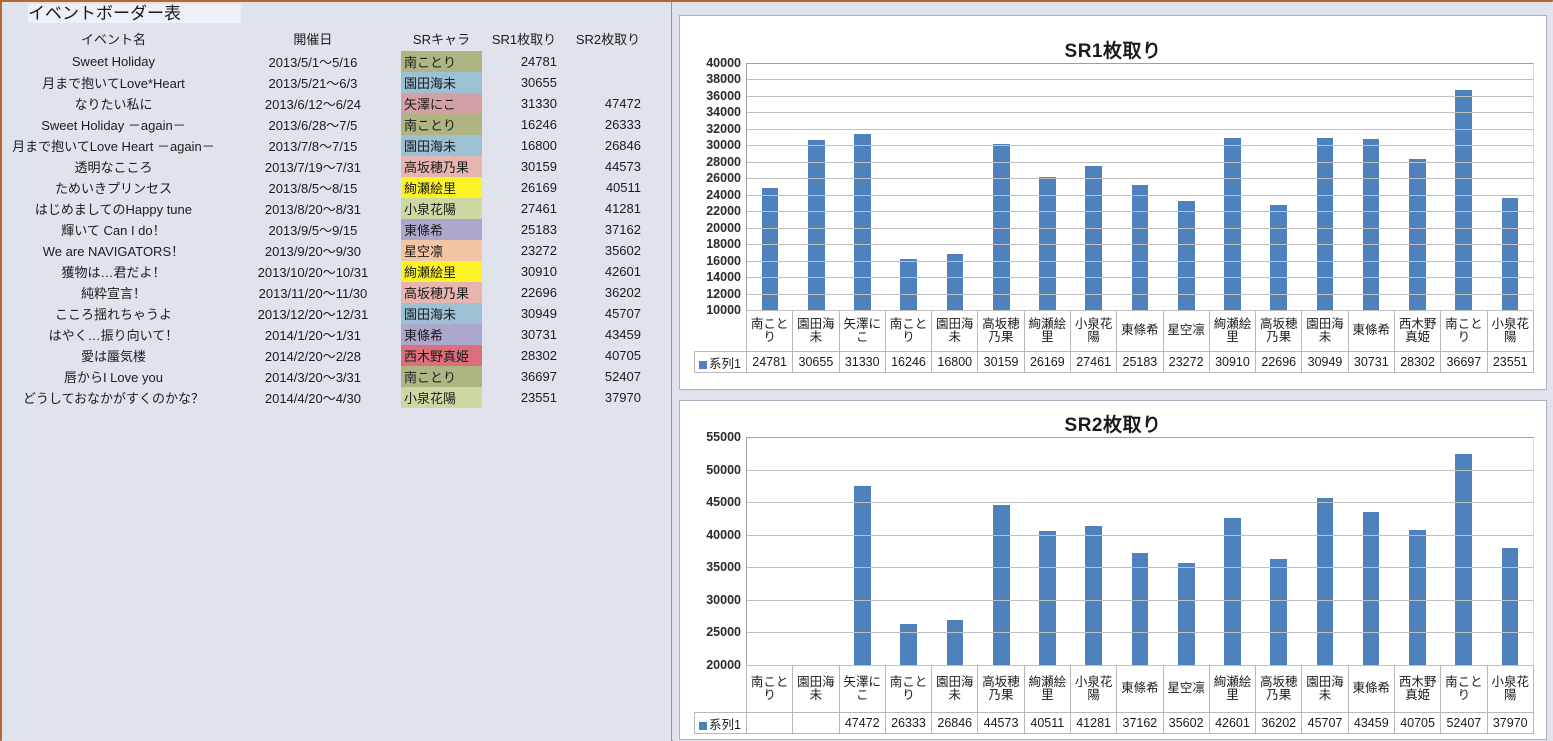 This screenshot has width=1553, height=741. I want to click on cell-event: 純粋宣言！, so click(113, 293).